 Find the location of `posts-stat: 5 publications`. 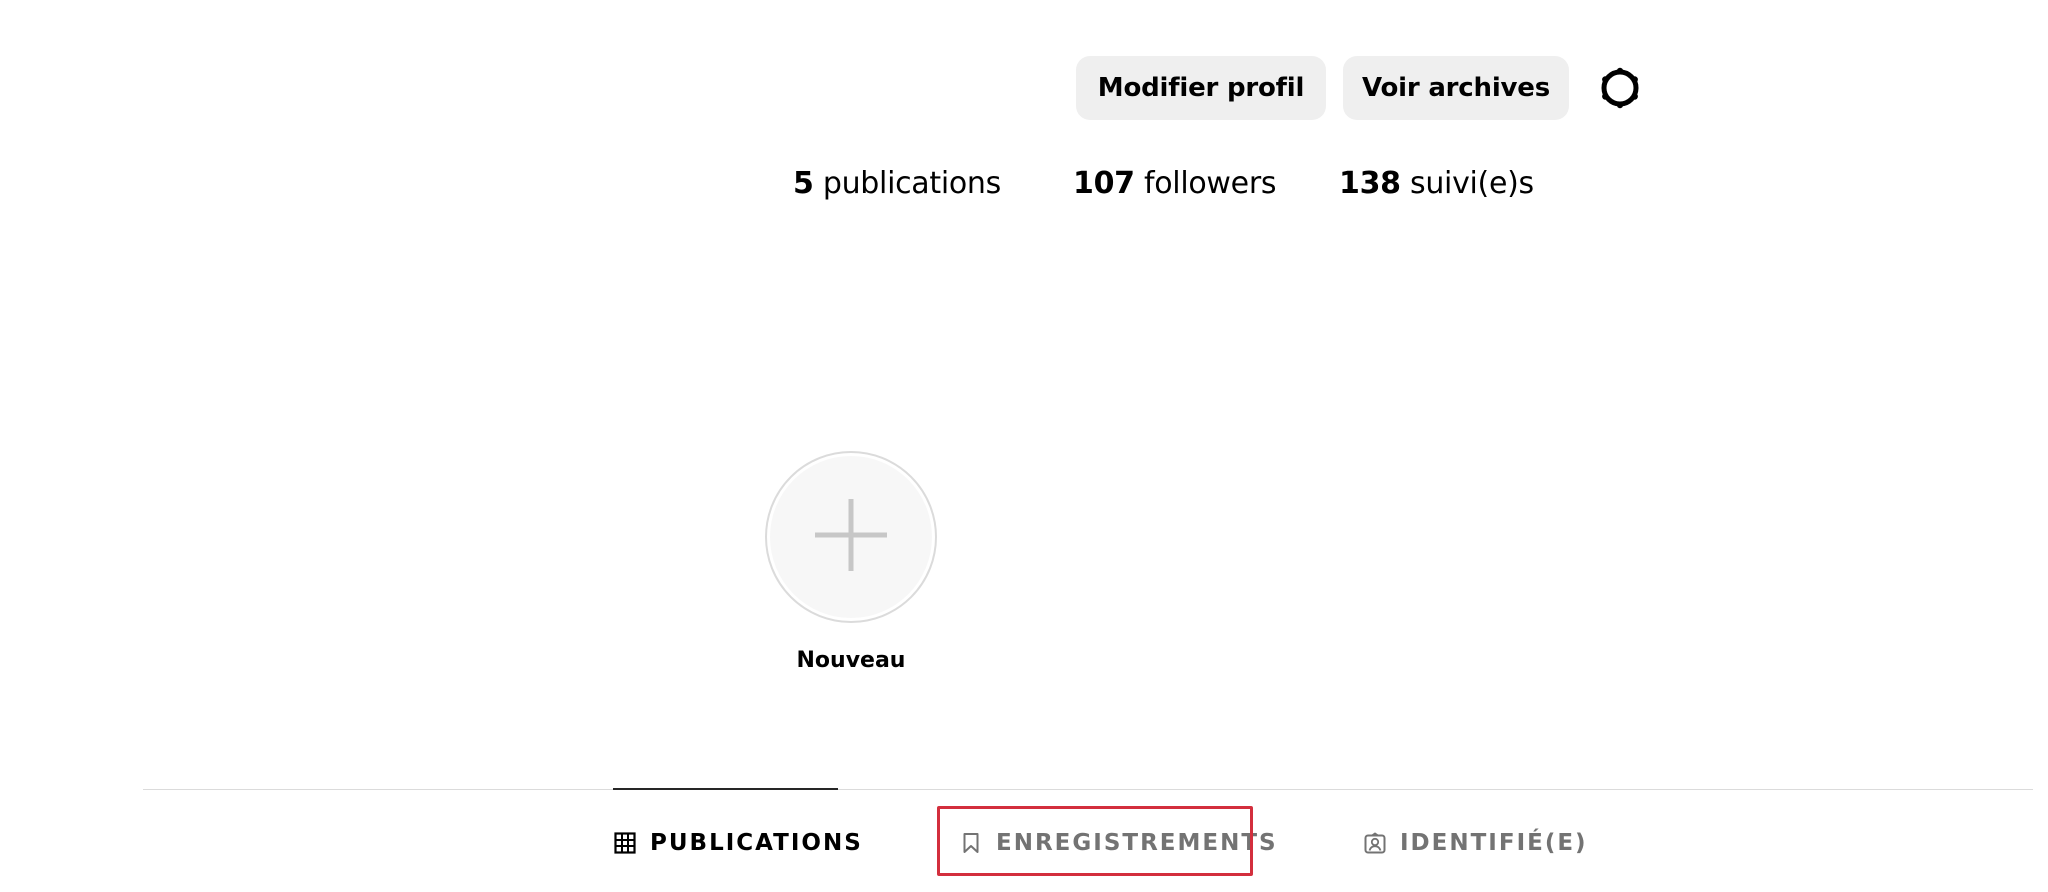

posts-stat: 5 publications is located at coordinates (897, 183).